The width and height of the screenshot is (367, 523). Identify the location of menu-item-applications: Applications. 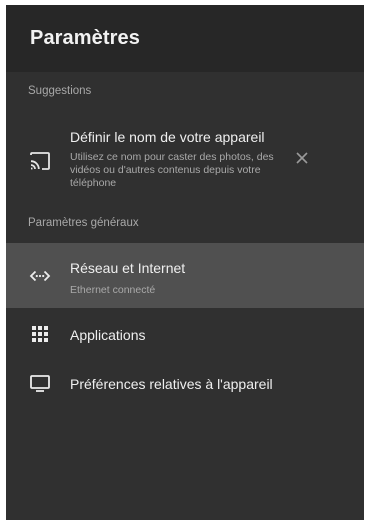
(185, 334).